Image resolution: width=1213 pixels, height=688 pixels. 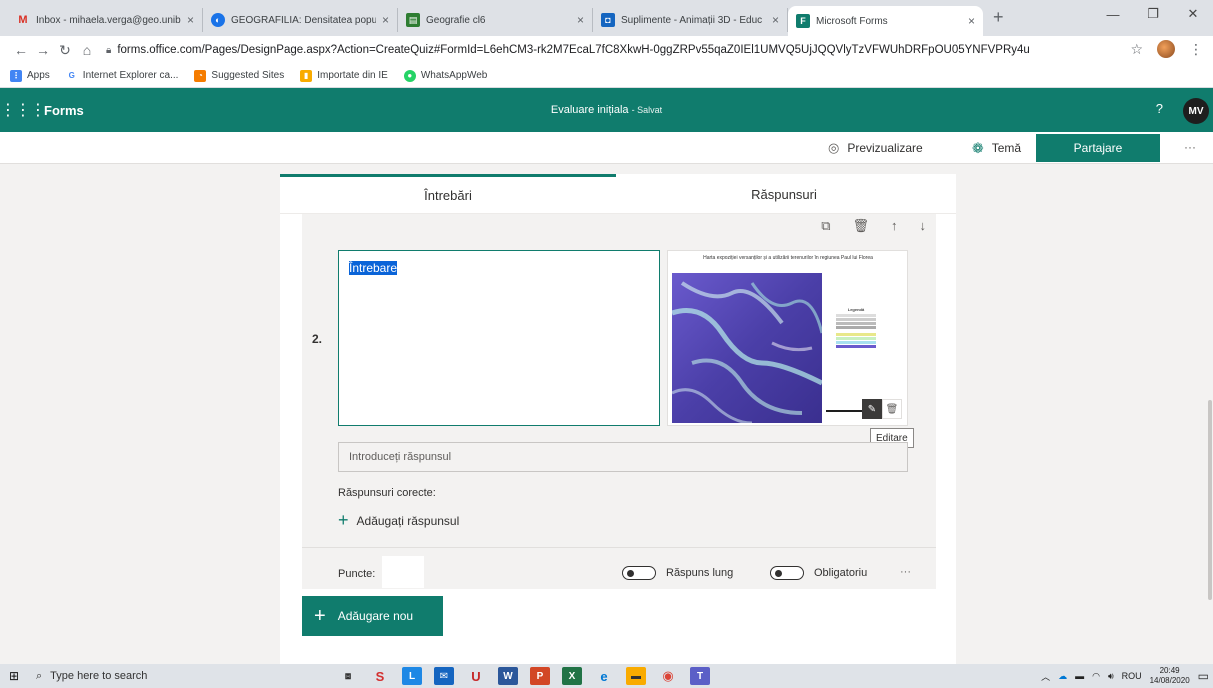 What do you see at coordinates (380, 676) in the screenshot?
I see `app-s-icon: S` at bounding box center [380, 676].